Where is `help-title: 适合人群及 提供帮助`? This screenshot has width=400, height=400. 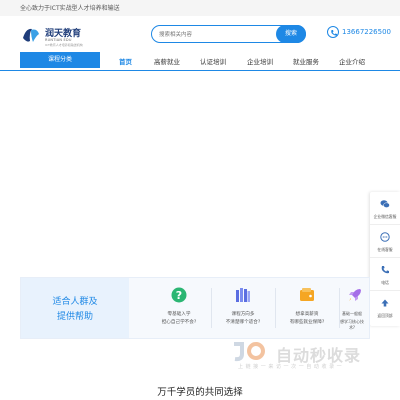 help-title: 适合人群及 提供帮助 is located at coordinates (75, 308).